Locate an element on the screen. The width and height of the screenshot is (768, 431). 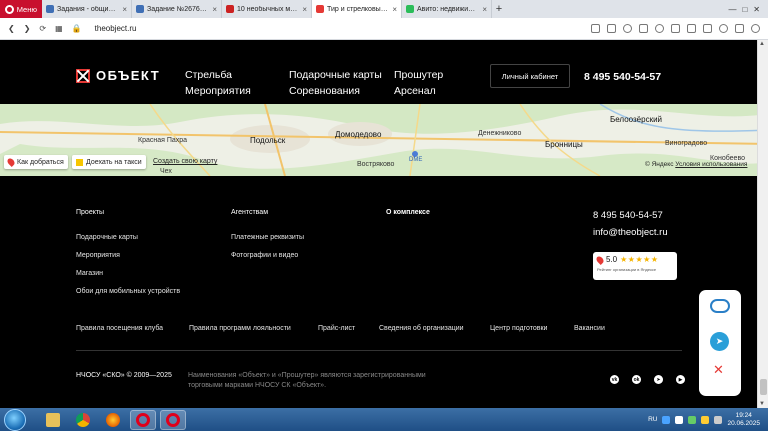
volume-icon is located at coordinates (718, 419).